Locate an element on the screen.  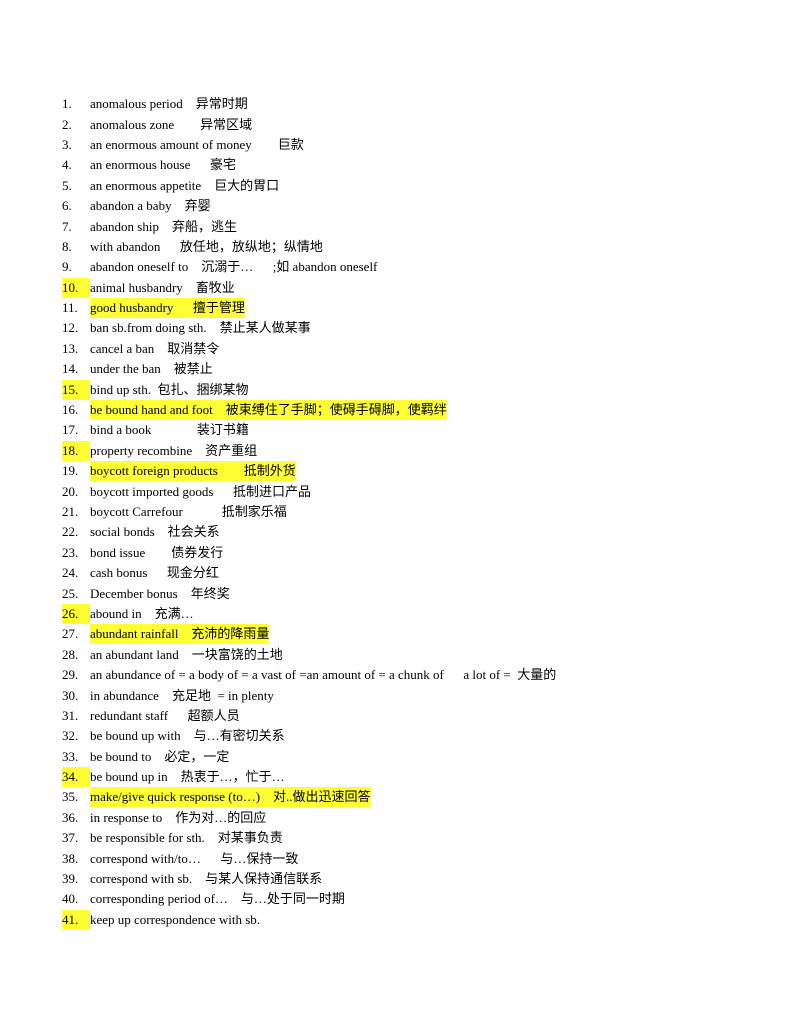
item-number: 31. is located at coordinates (70, 715).